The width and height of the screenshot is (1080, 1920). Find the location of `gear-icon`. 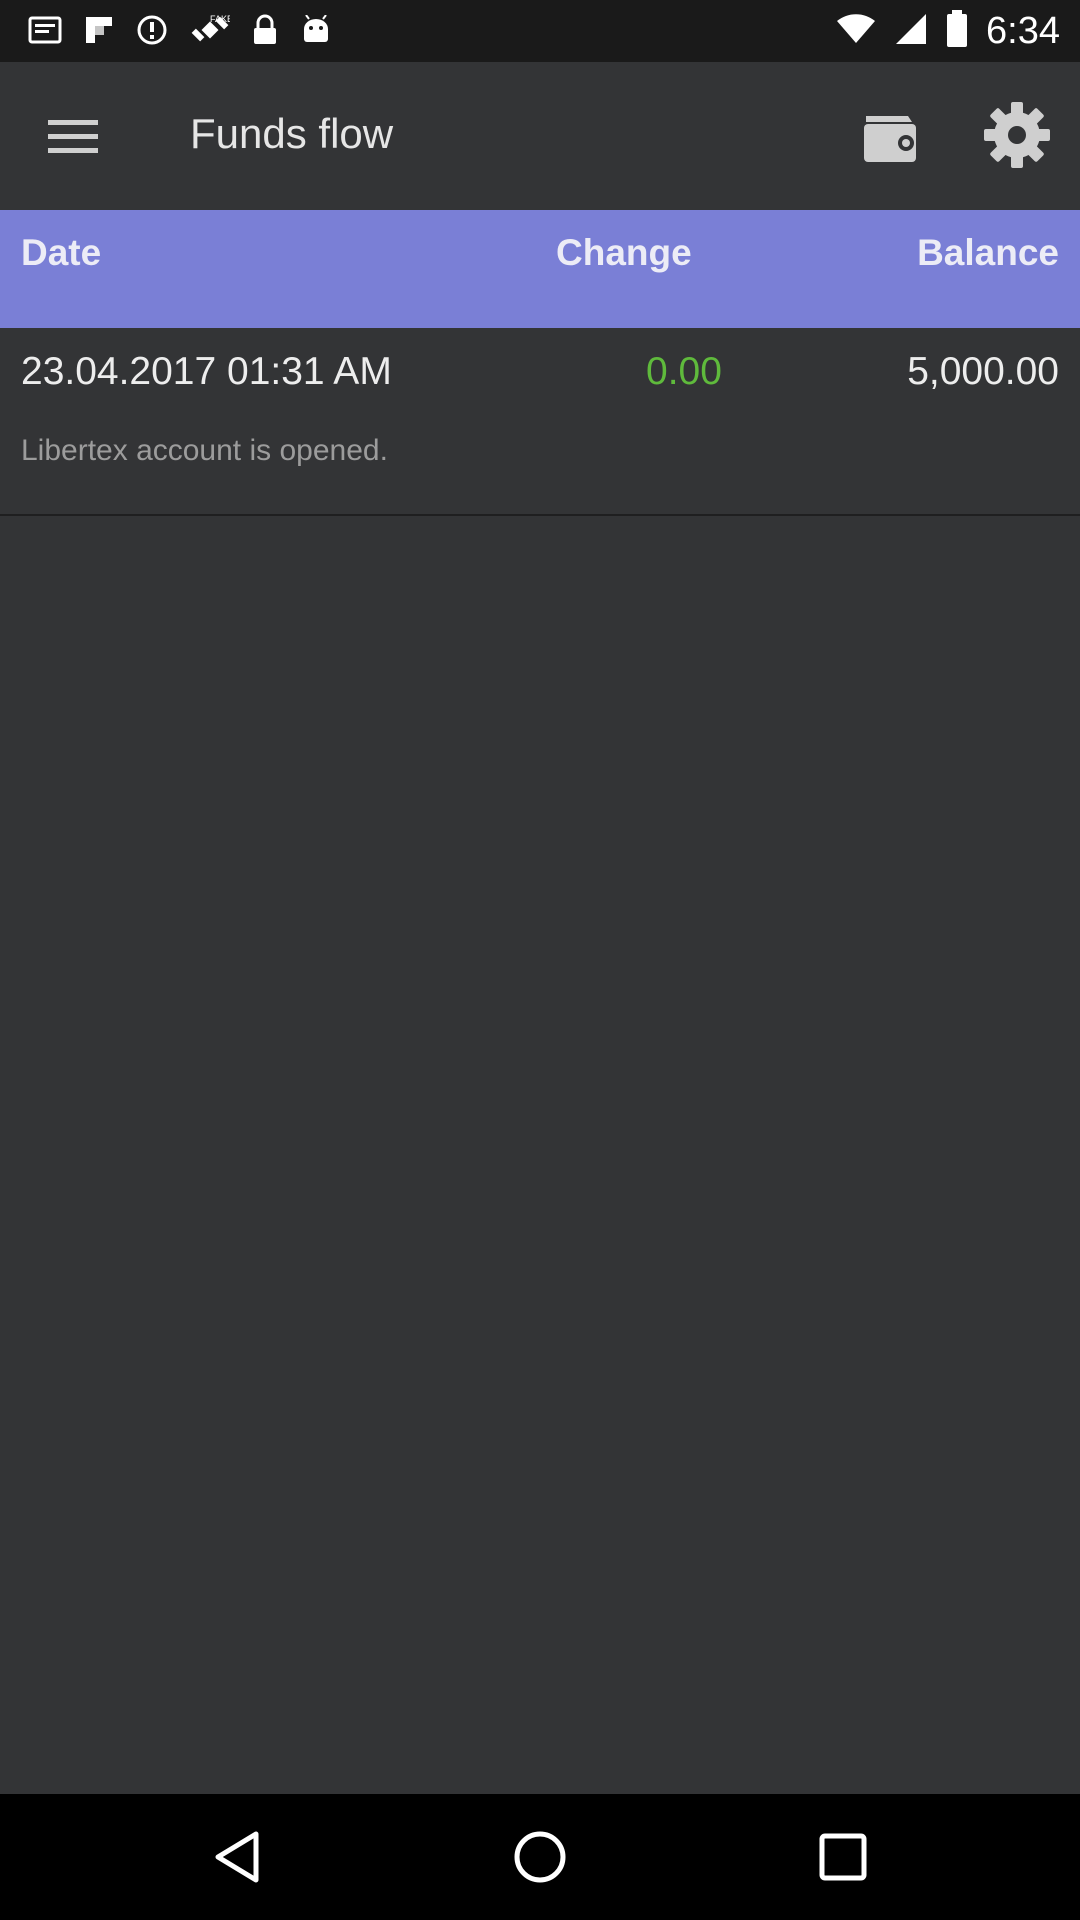

gear-icon is located at coordinates (1017, 138).